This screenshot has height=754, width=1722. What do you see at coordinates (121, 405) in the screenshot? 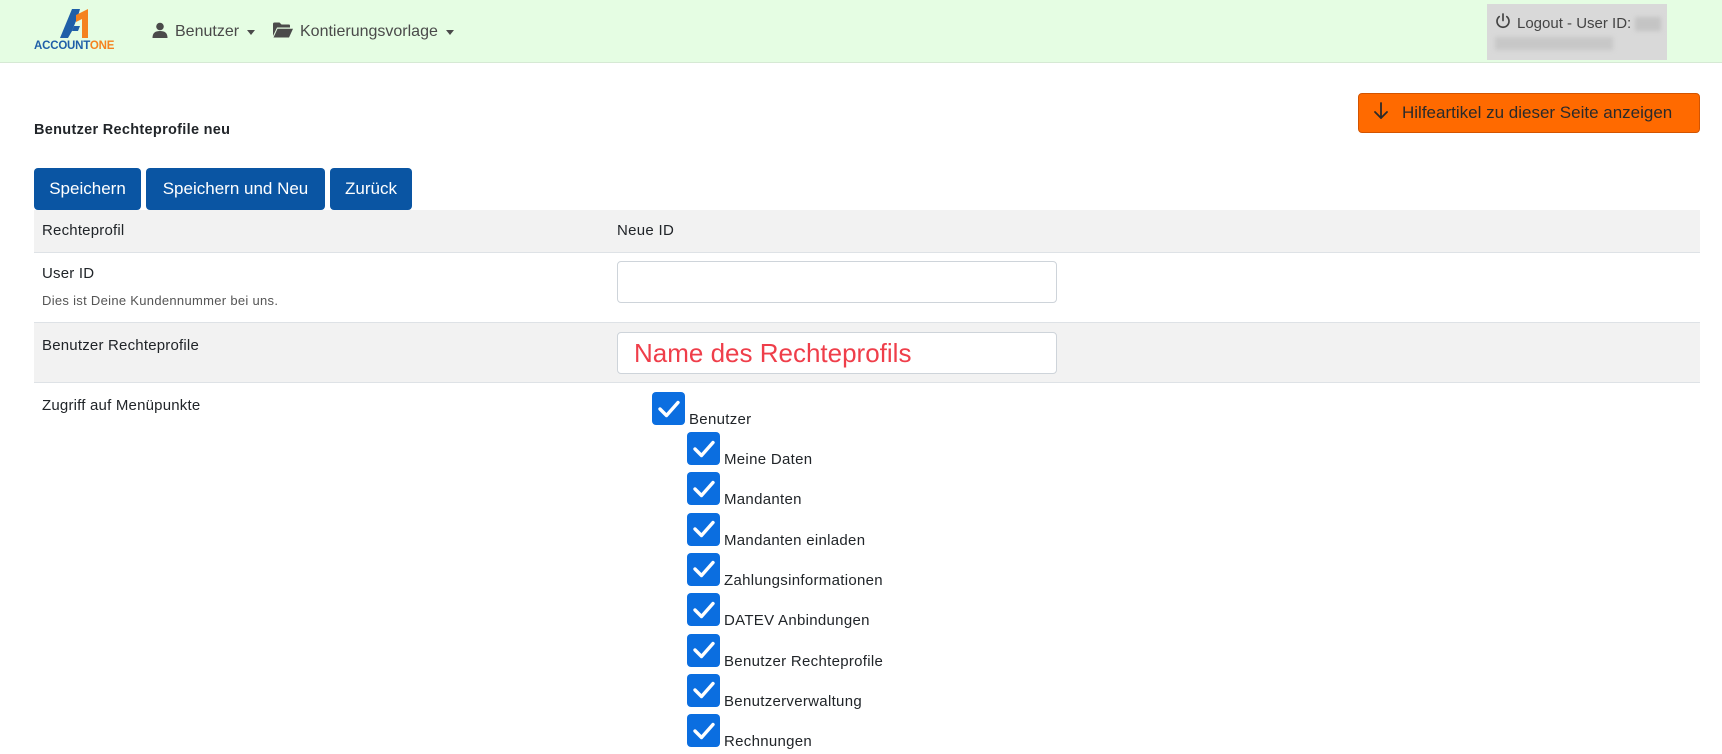
I see `menu-access-label: Zugriff auf Menüpunkte` at bounding box center [121, 405].